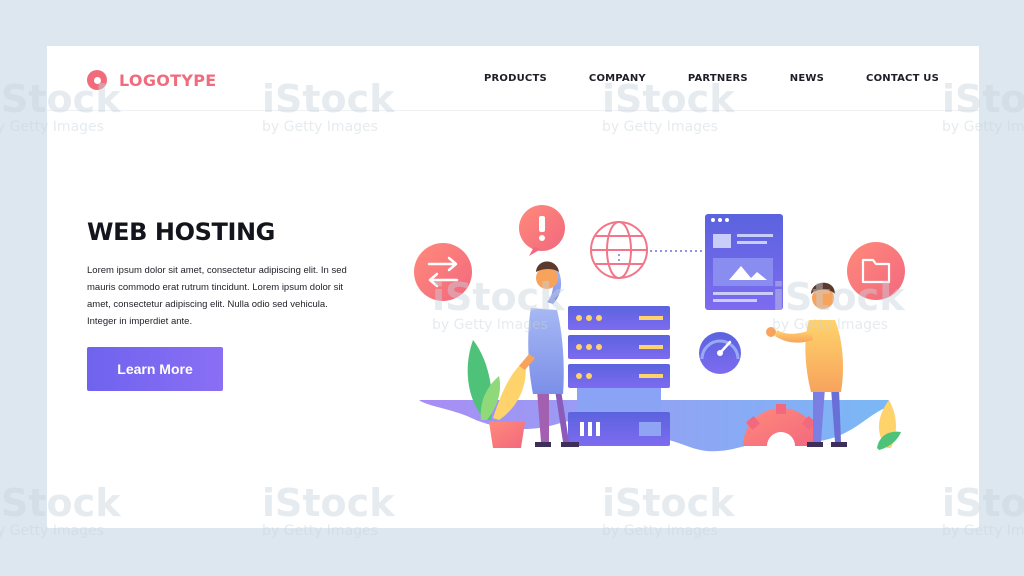 This screenshot has height=576, width=1024. I want to click on hero-title: WEB HOSTING, so click(181, 232).